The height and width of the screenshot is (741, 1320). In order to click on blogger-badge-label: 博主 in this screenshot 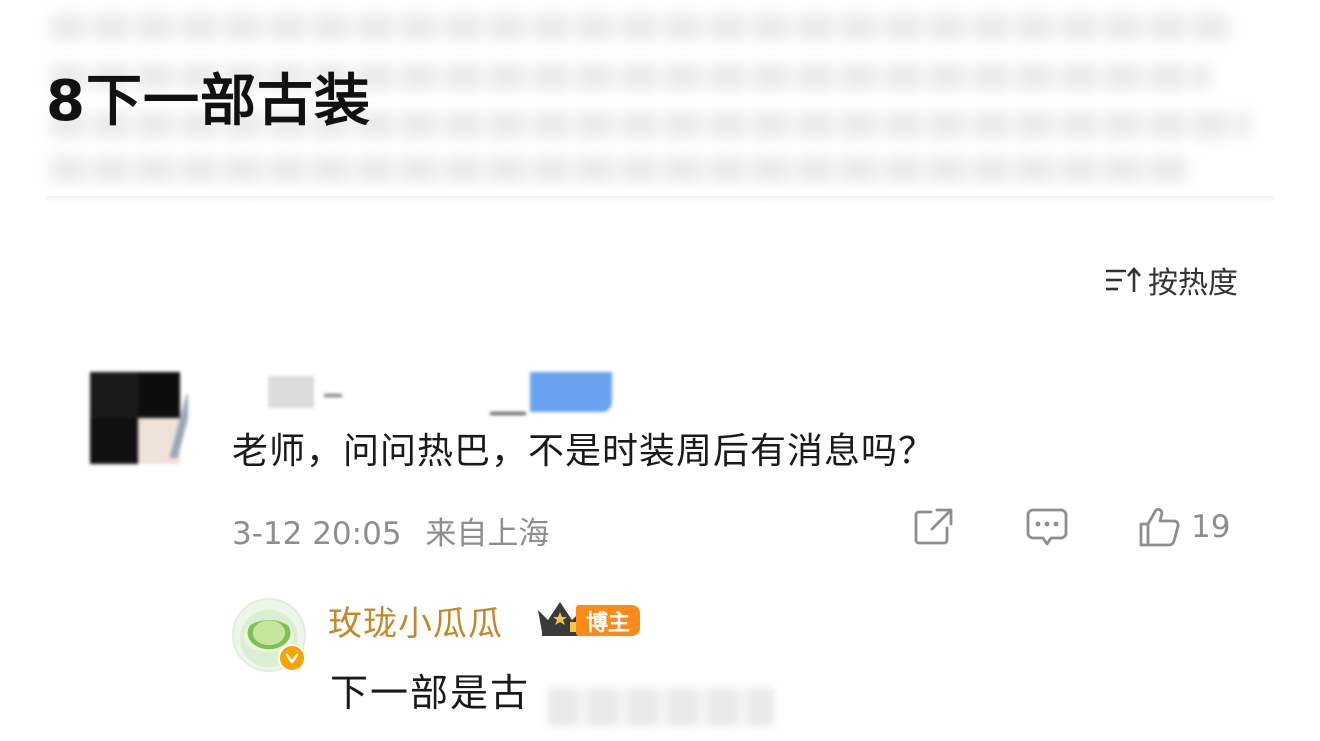, I will do `click(608, 623)`.